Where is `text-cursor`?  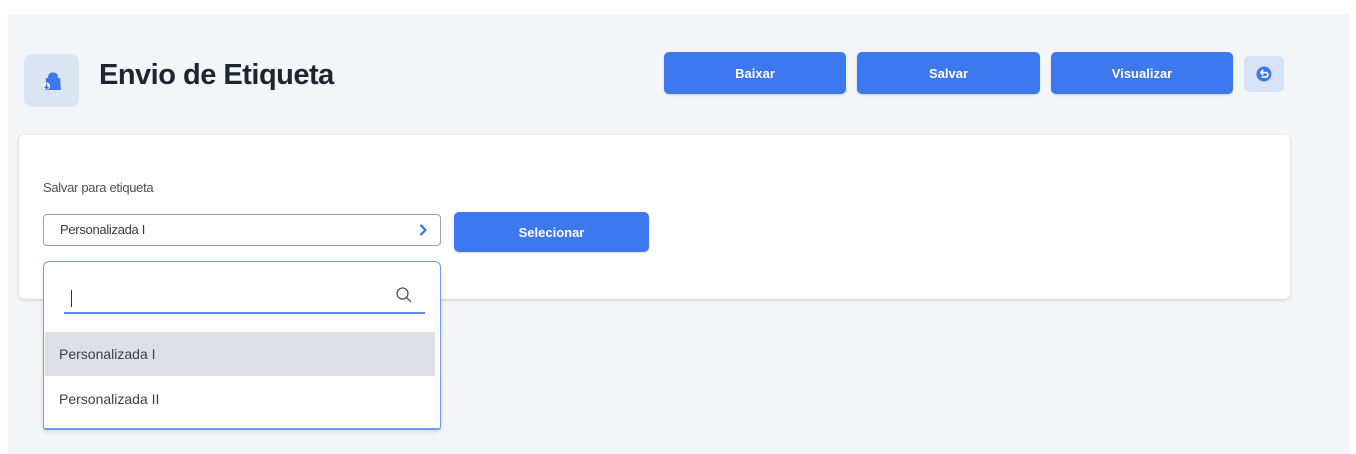
text-cursor is located at coordinates (71, 298).